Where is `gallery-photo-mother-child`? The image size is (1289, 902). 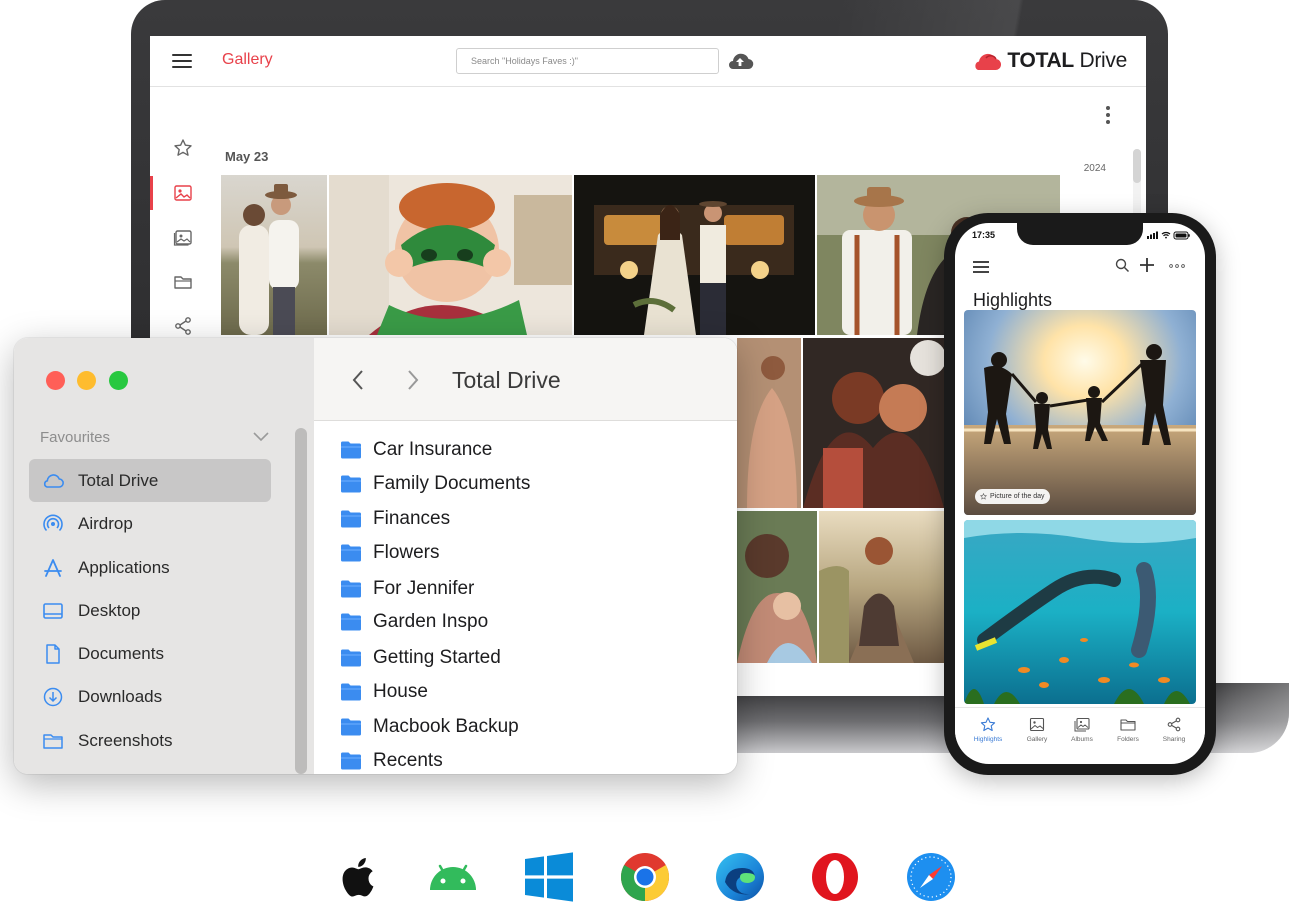
gallery-photo-mother-child is located at coordinates (777, 587).